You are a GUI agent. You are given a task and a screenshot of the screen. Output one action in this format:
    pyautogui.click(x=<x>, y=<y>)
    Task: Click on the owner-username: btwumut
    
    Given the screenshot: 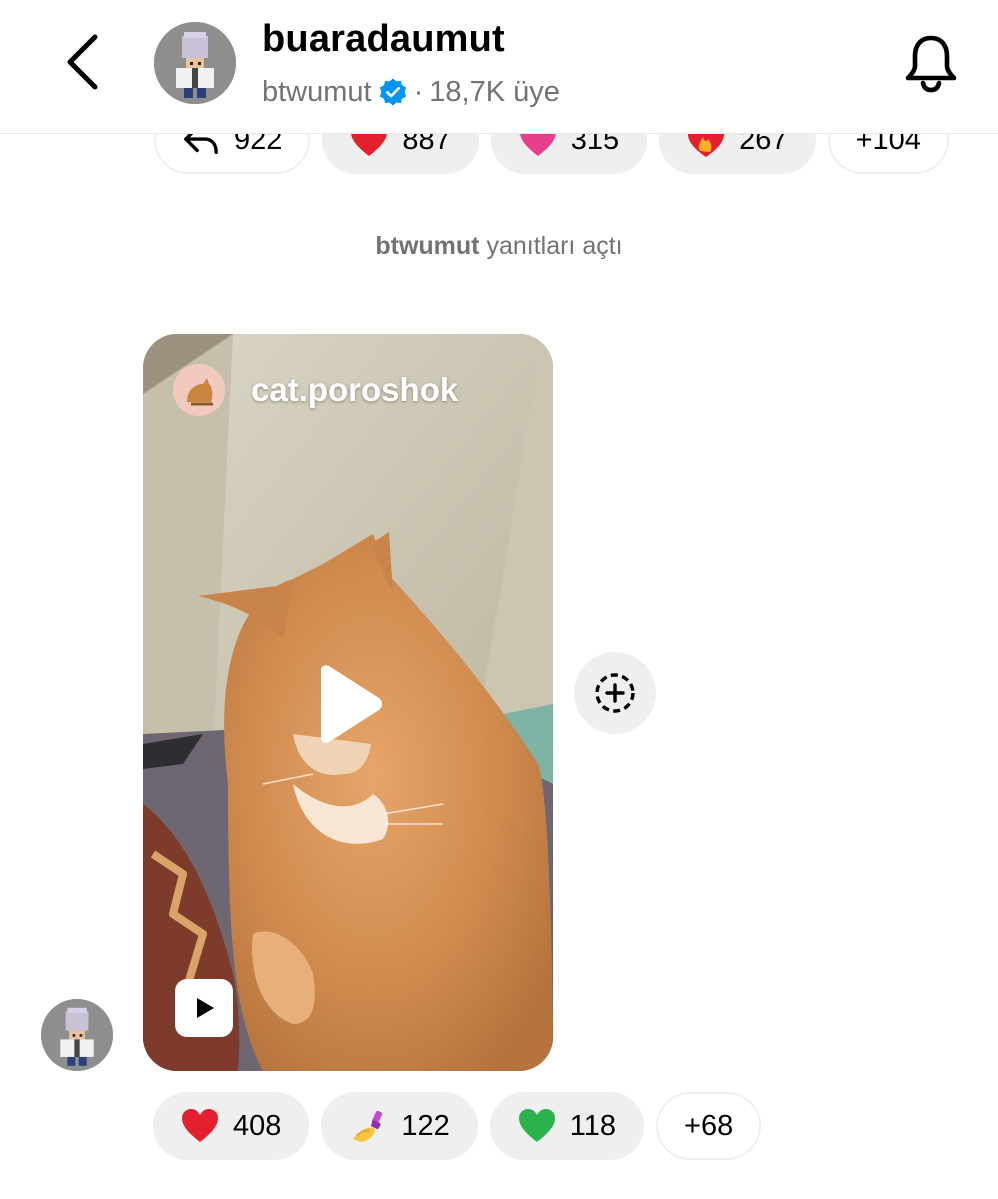 What is the action you would take?
    pyautogui.click(x=317, y=92)
    